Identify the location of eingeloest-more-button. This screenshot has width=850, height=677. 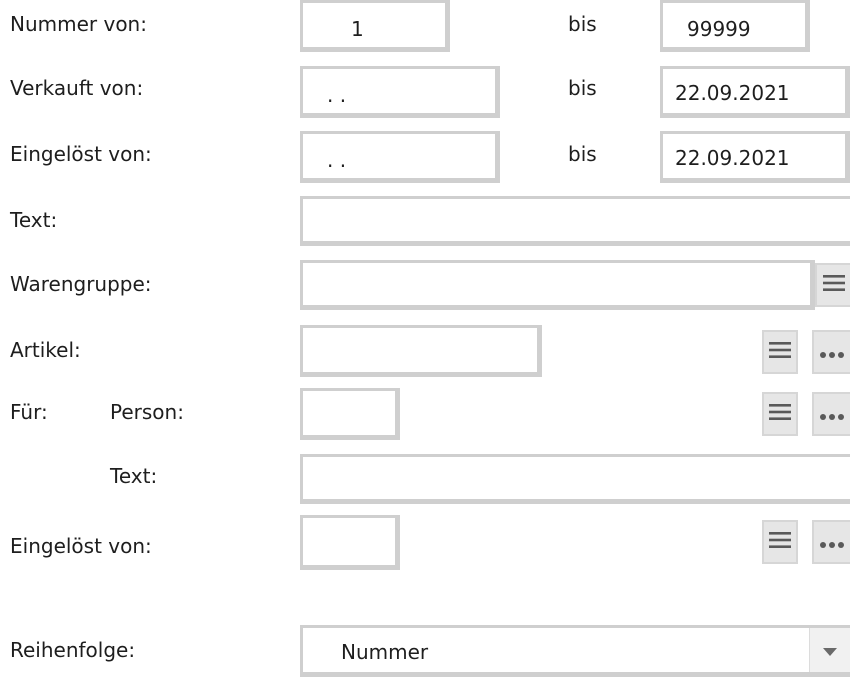
(831, 542).